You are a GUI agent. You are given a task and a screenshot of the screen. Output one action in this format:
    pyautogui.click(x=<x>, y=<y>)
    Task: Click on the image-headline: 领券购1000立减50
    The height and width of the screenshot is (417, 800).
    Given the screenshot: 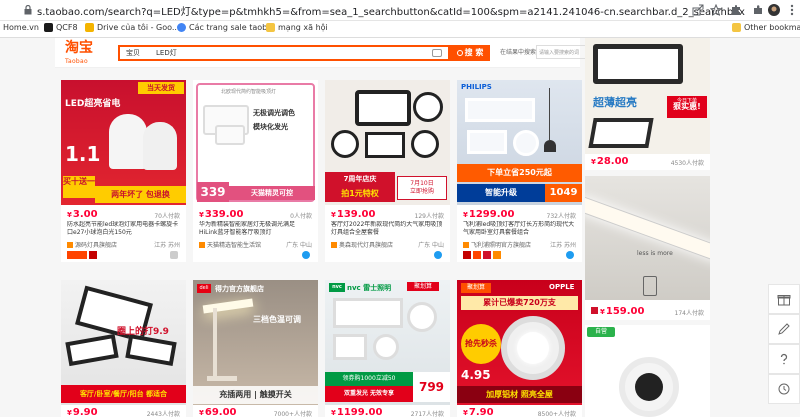 What is the action you would take?
    pyautogui.click(x=369, y=379)
    